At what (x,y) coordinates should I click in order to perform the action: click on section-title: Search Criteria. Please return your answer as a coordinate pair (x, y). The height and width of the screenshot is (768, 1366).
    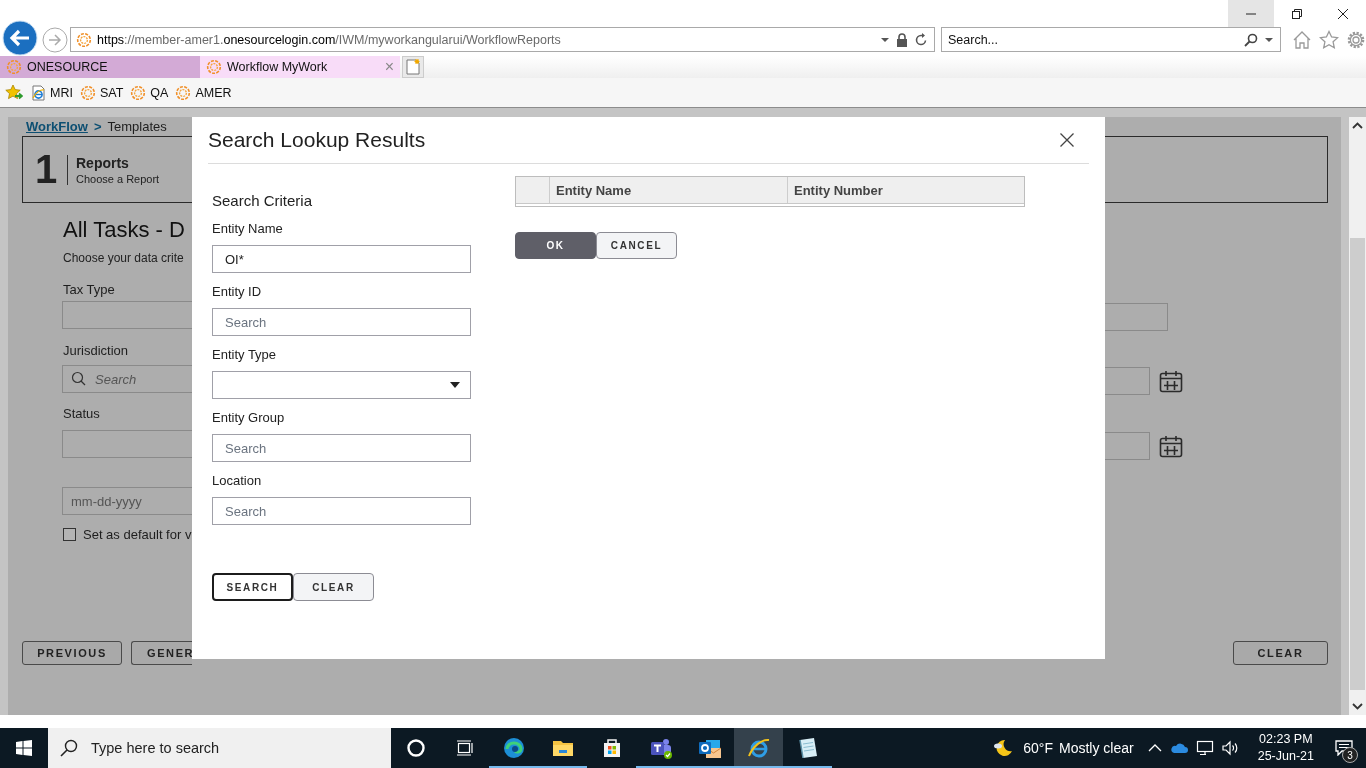
    Looking at the image, I should click on (263, 201).